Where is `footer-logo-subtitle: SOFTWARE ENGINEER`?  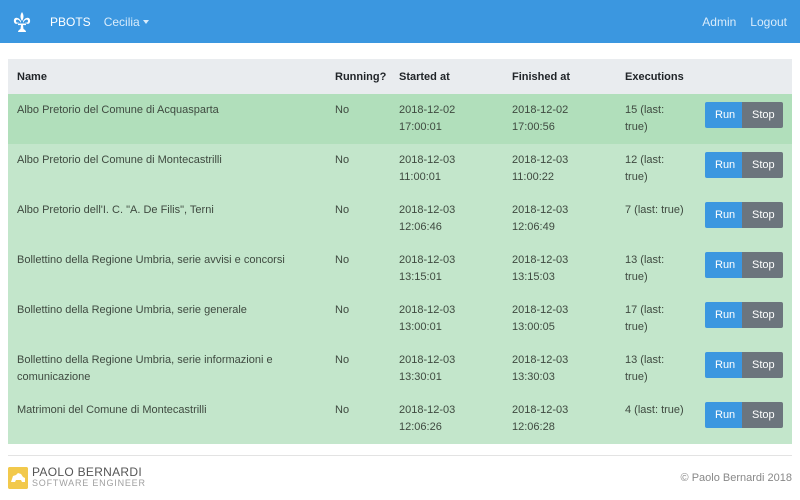 footer-logo-subtitle: SOFTWARE ENGINEER is located at coordinates (89, 483).